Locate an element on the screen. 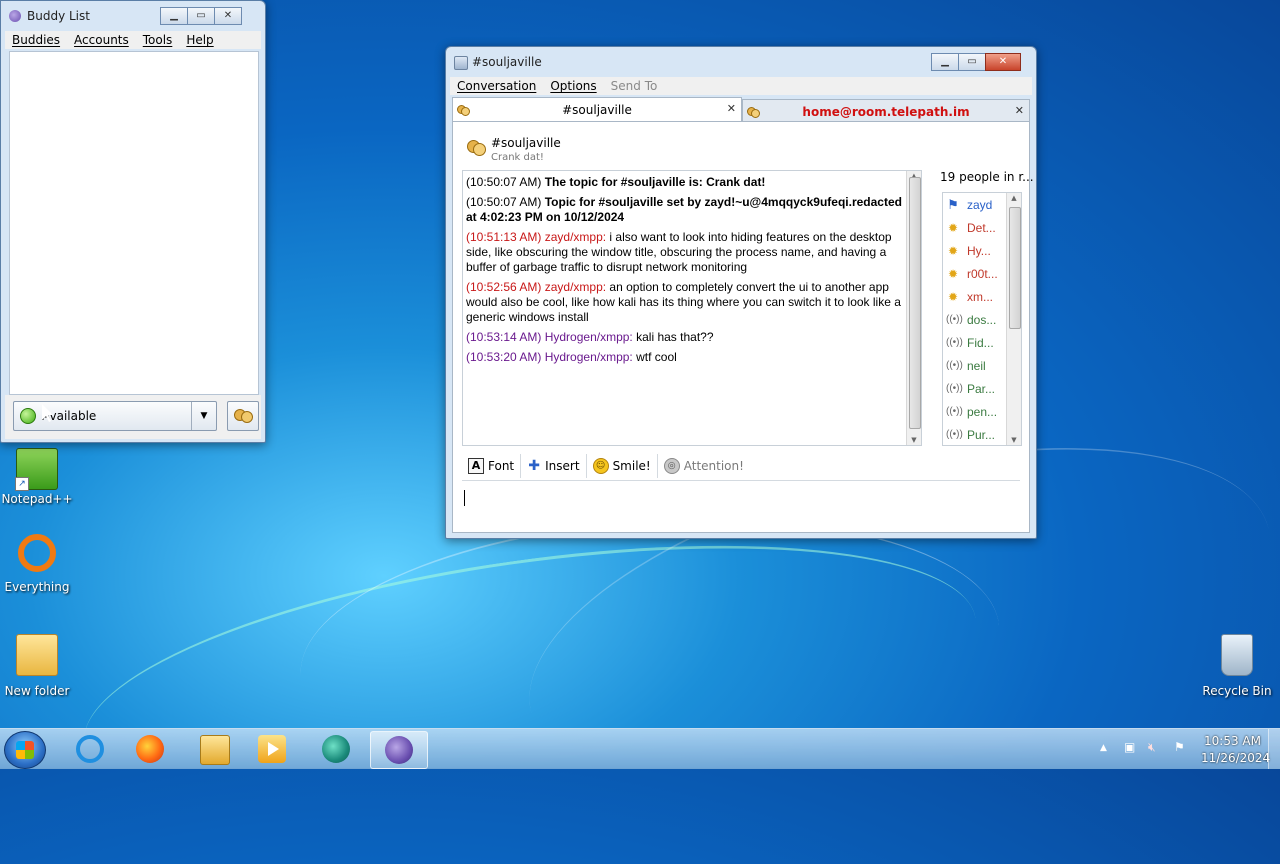 This screenshot has width=1280, height=864. menu-send-to: Send To is located at coordinates (634, 86).